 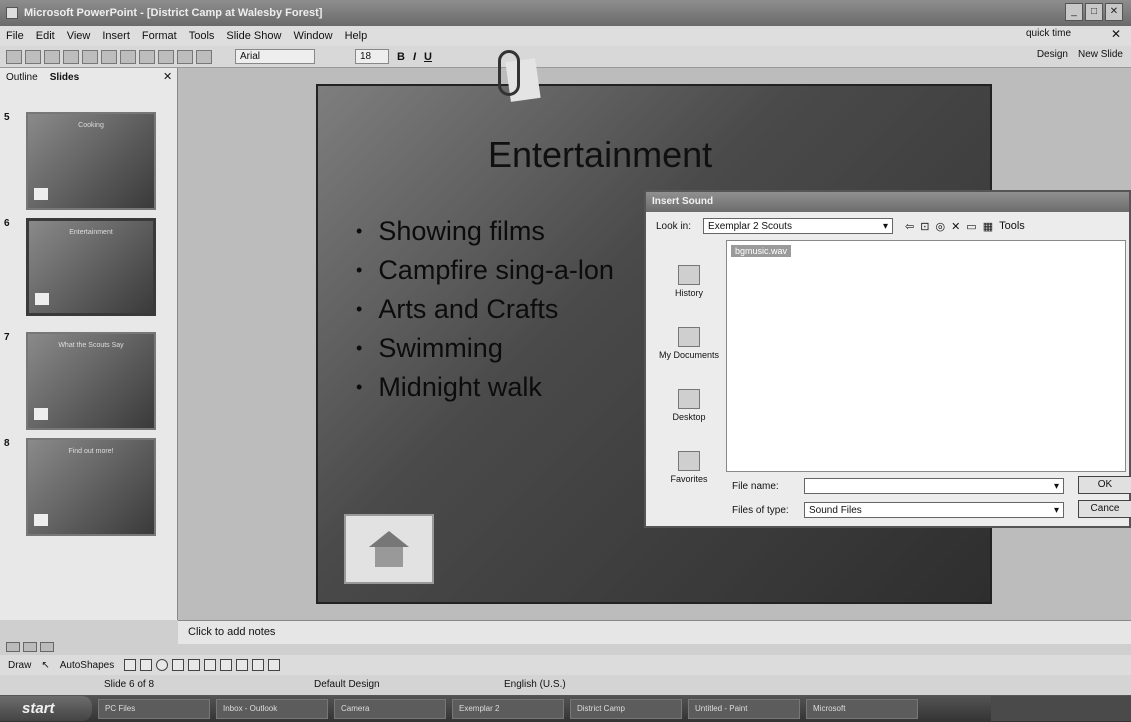 I want to click on place-history: History, so click(x=689, y=269).